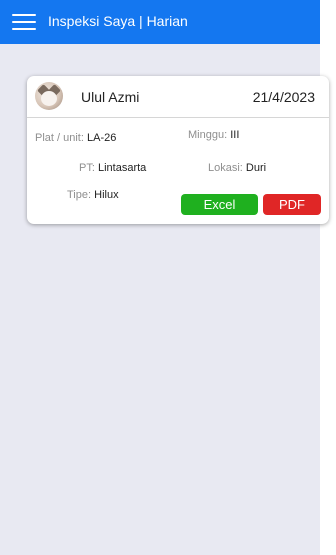 The image size is (336, 555). I want to click on field-pt: PT: Lintasarta, so click(113, 168).